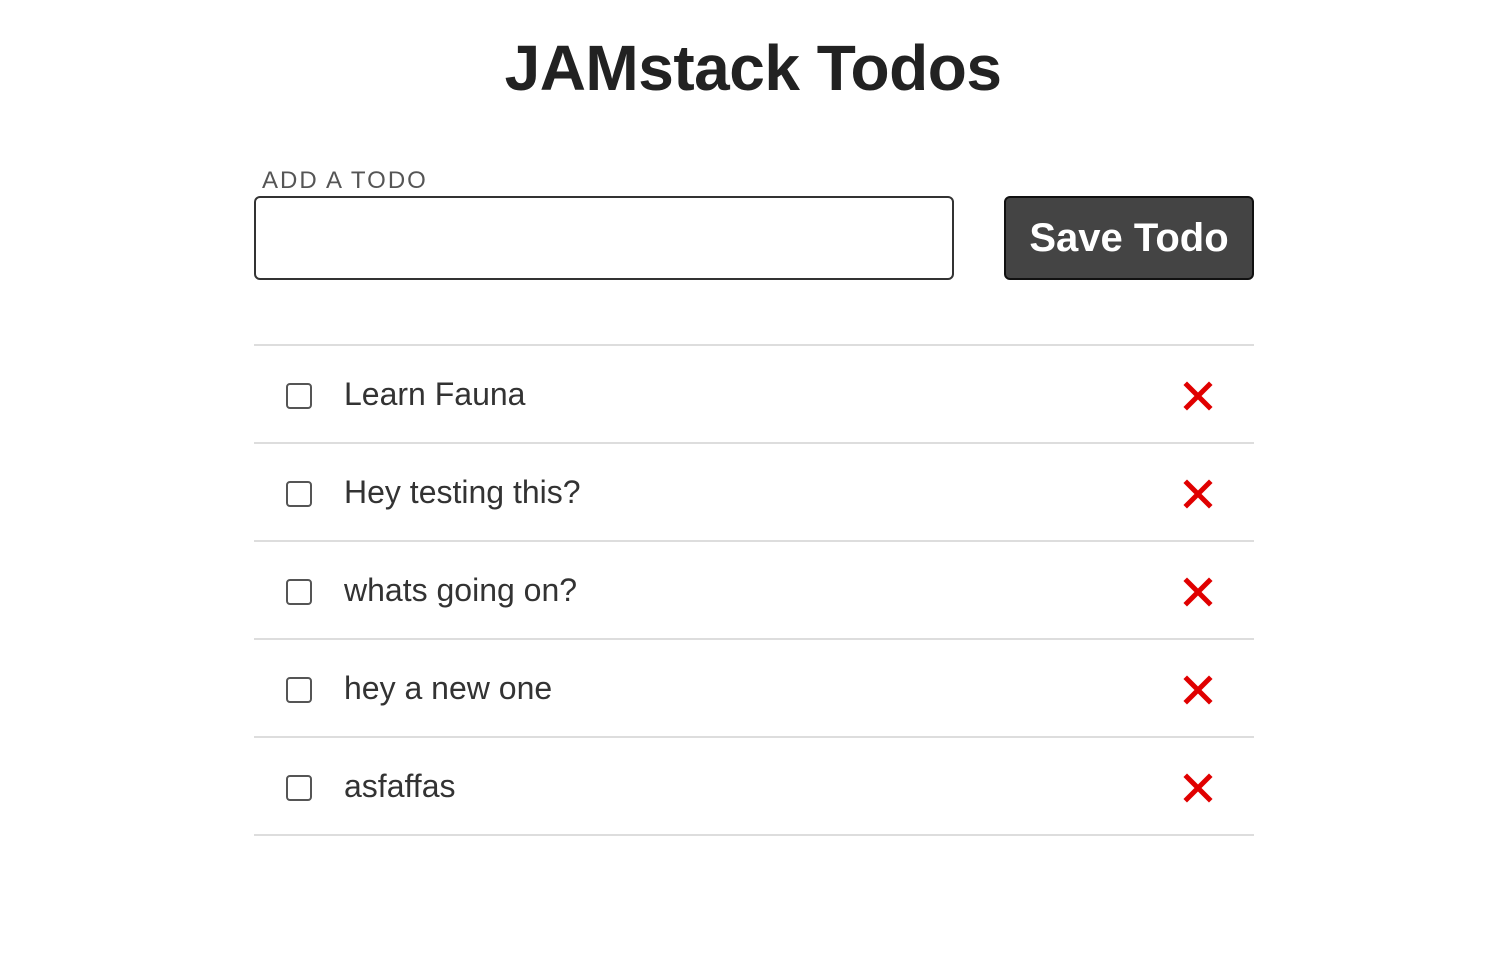 This screenshot has width=1506, height=970. I want to click on todo-text: hey a new one, so click(448, 688).